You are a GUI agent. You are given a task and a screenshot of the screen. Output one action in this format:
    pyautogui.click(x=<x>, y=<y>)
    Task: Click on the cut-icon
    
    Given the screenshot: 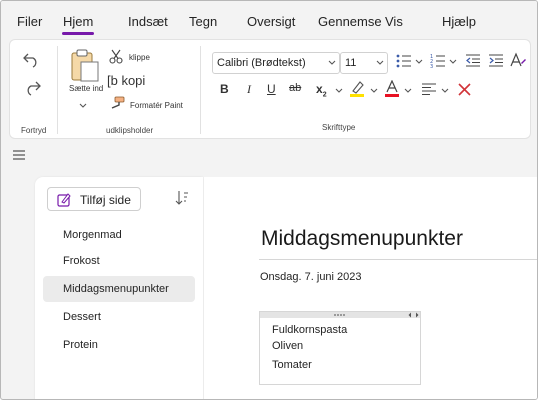 What is the action you would take?
    pyautogui.click(x=116, y=56)
    